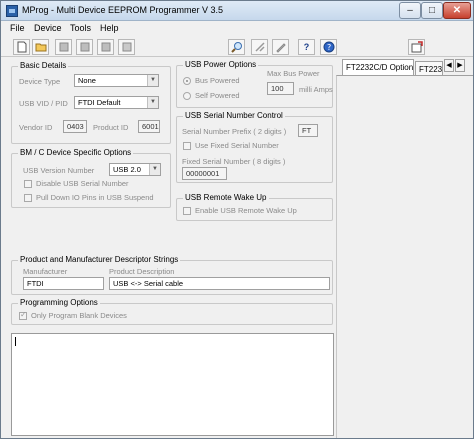 Image resolution: width=474 pixels, height=439 pixels. What do you see at coordinates (87, 80) in the screenshot?
I see `device-type-value: None` at bounding box center [87, 80].